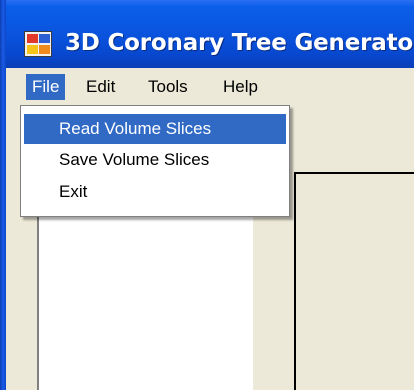 Image resolution: width=414 pixels, height=390 pixels. I want to click on right-panel-border-left, so click(295, 281).